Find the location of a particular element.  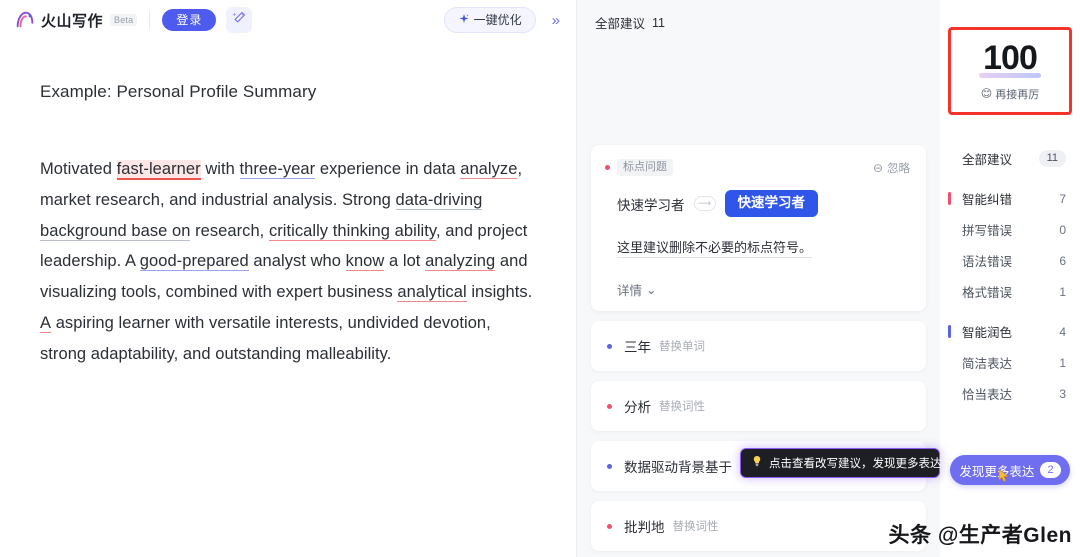

suggestion-row: 批判地 替换词性 is located at coordinates (758, 526).